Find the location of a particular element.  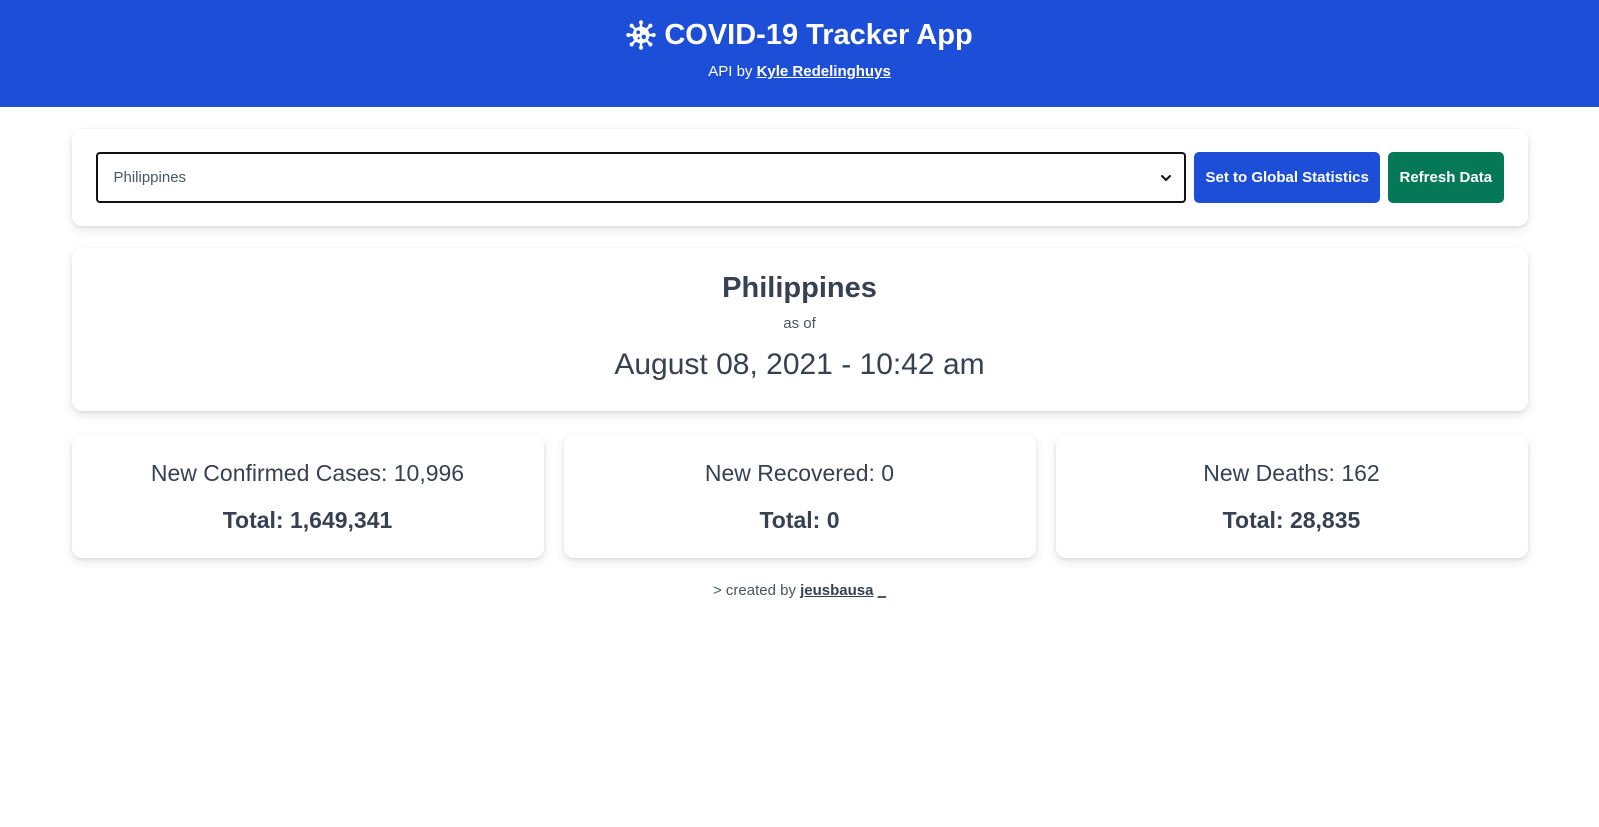

global-statistics-button: Set to Global Statistics is located at coordinates (1286, 177).